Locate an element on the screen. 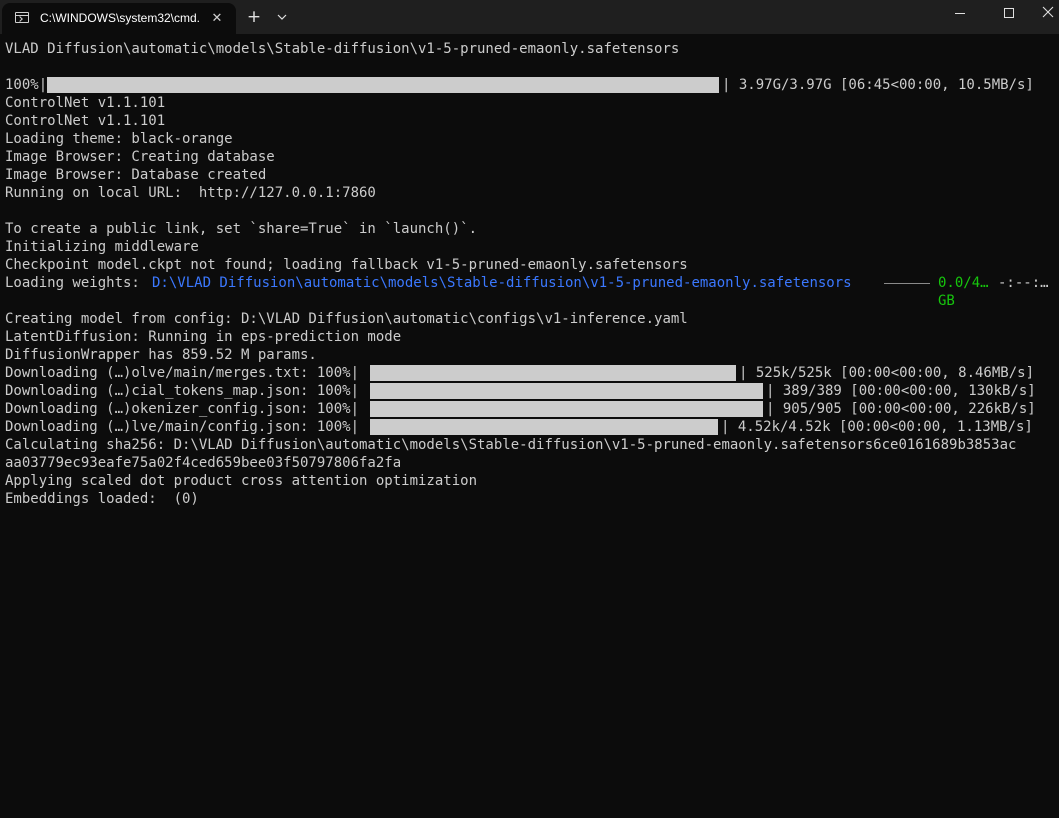  minimize-button is located at coordinates (960, 14).